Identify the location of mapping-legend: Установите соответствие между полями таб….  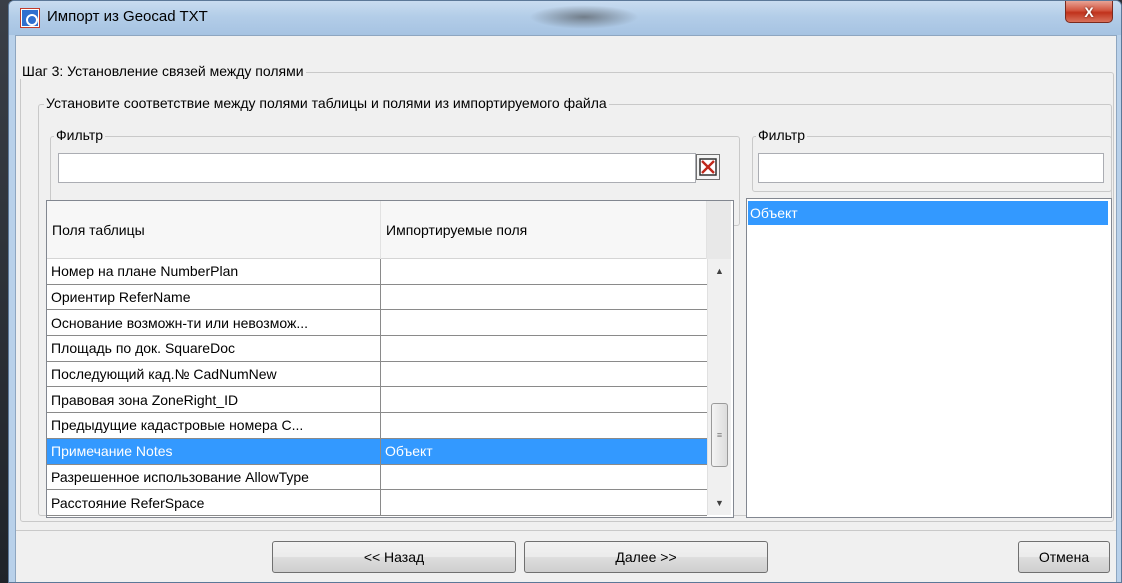
(326, 103).